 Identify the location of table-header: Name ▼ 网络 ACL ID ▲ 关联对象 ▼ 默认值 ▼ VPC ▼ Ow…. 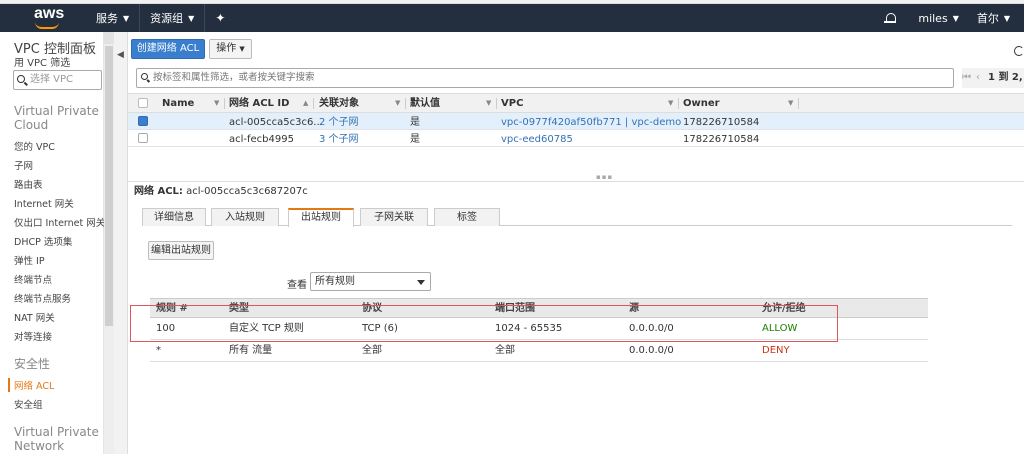
(576, 103).